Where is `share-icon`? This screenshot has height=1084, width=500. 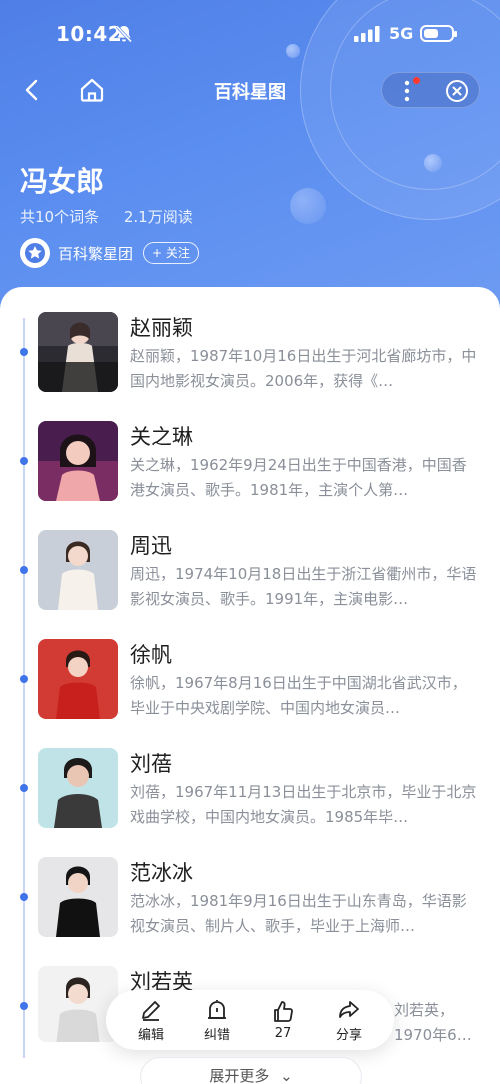 share-icon is located at coordinates (349, 1009).